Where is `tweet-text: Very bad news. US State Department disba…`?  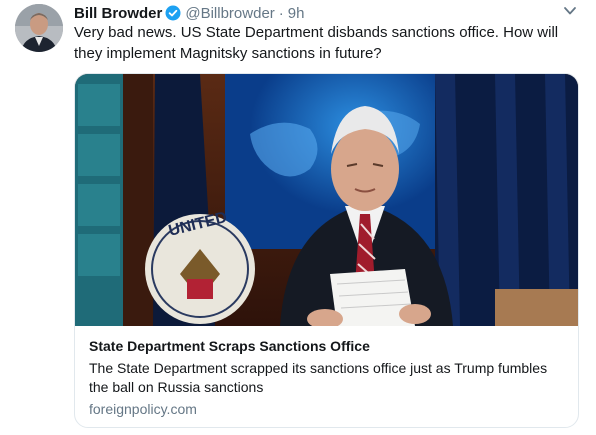
tweet-text: Very bad news. US State Department disba… is located at coordinates (316, 43).